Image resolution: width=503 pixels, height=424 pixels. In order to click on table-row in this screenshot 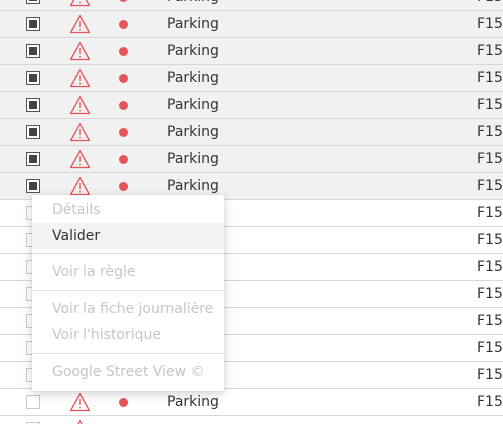, I will do `click(251, 420)`.